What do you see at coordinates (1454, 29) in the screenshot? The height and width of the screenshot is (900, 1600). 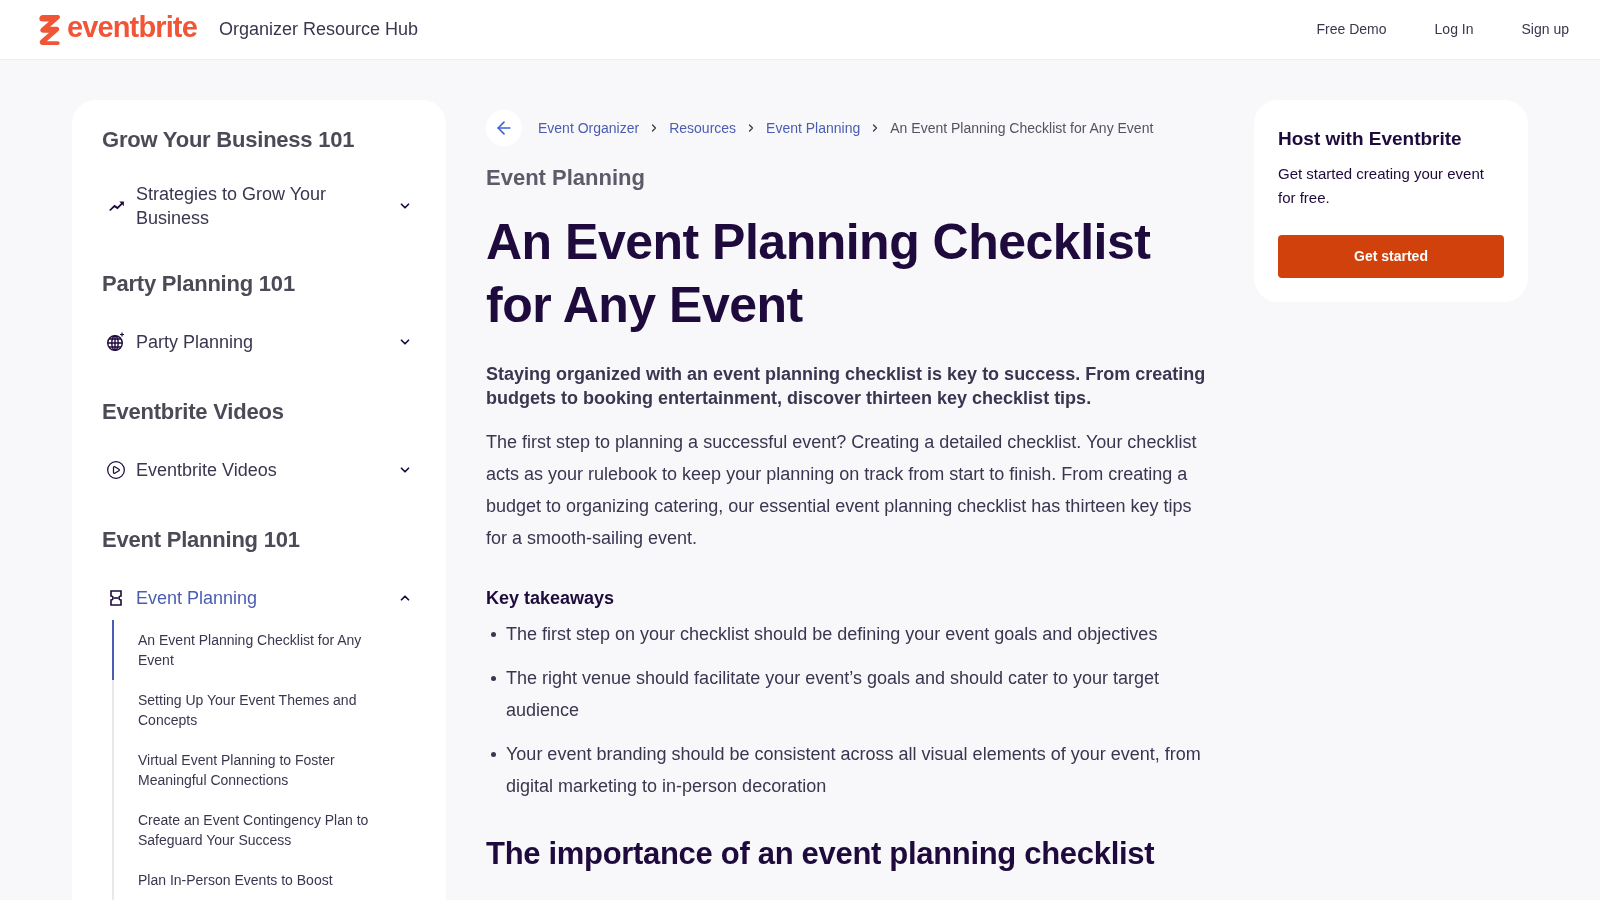 I see `nav-link: Log In` at bounding box center [1454, 29].